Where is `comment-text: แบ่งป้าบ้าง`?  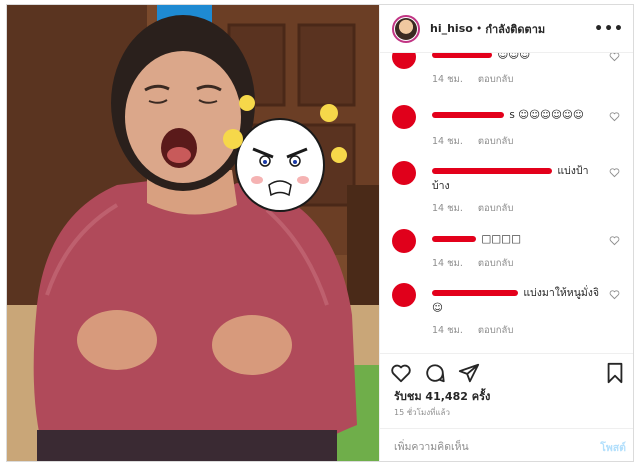
comment-text: แบ่งป้าบ้าง is located at coordinates (517, 179).